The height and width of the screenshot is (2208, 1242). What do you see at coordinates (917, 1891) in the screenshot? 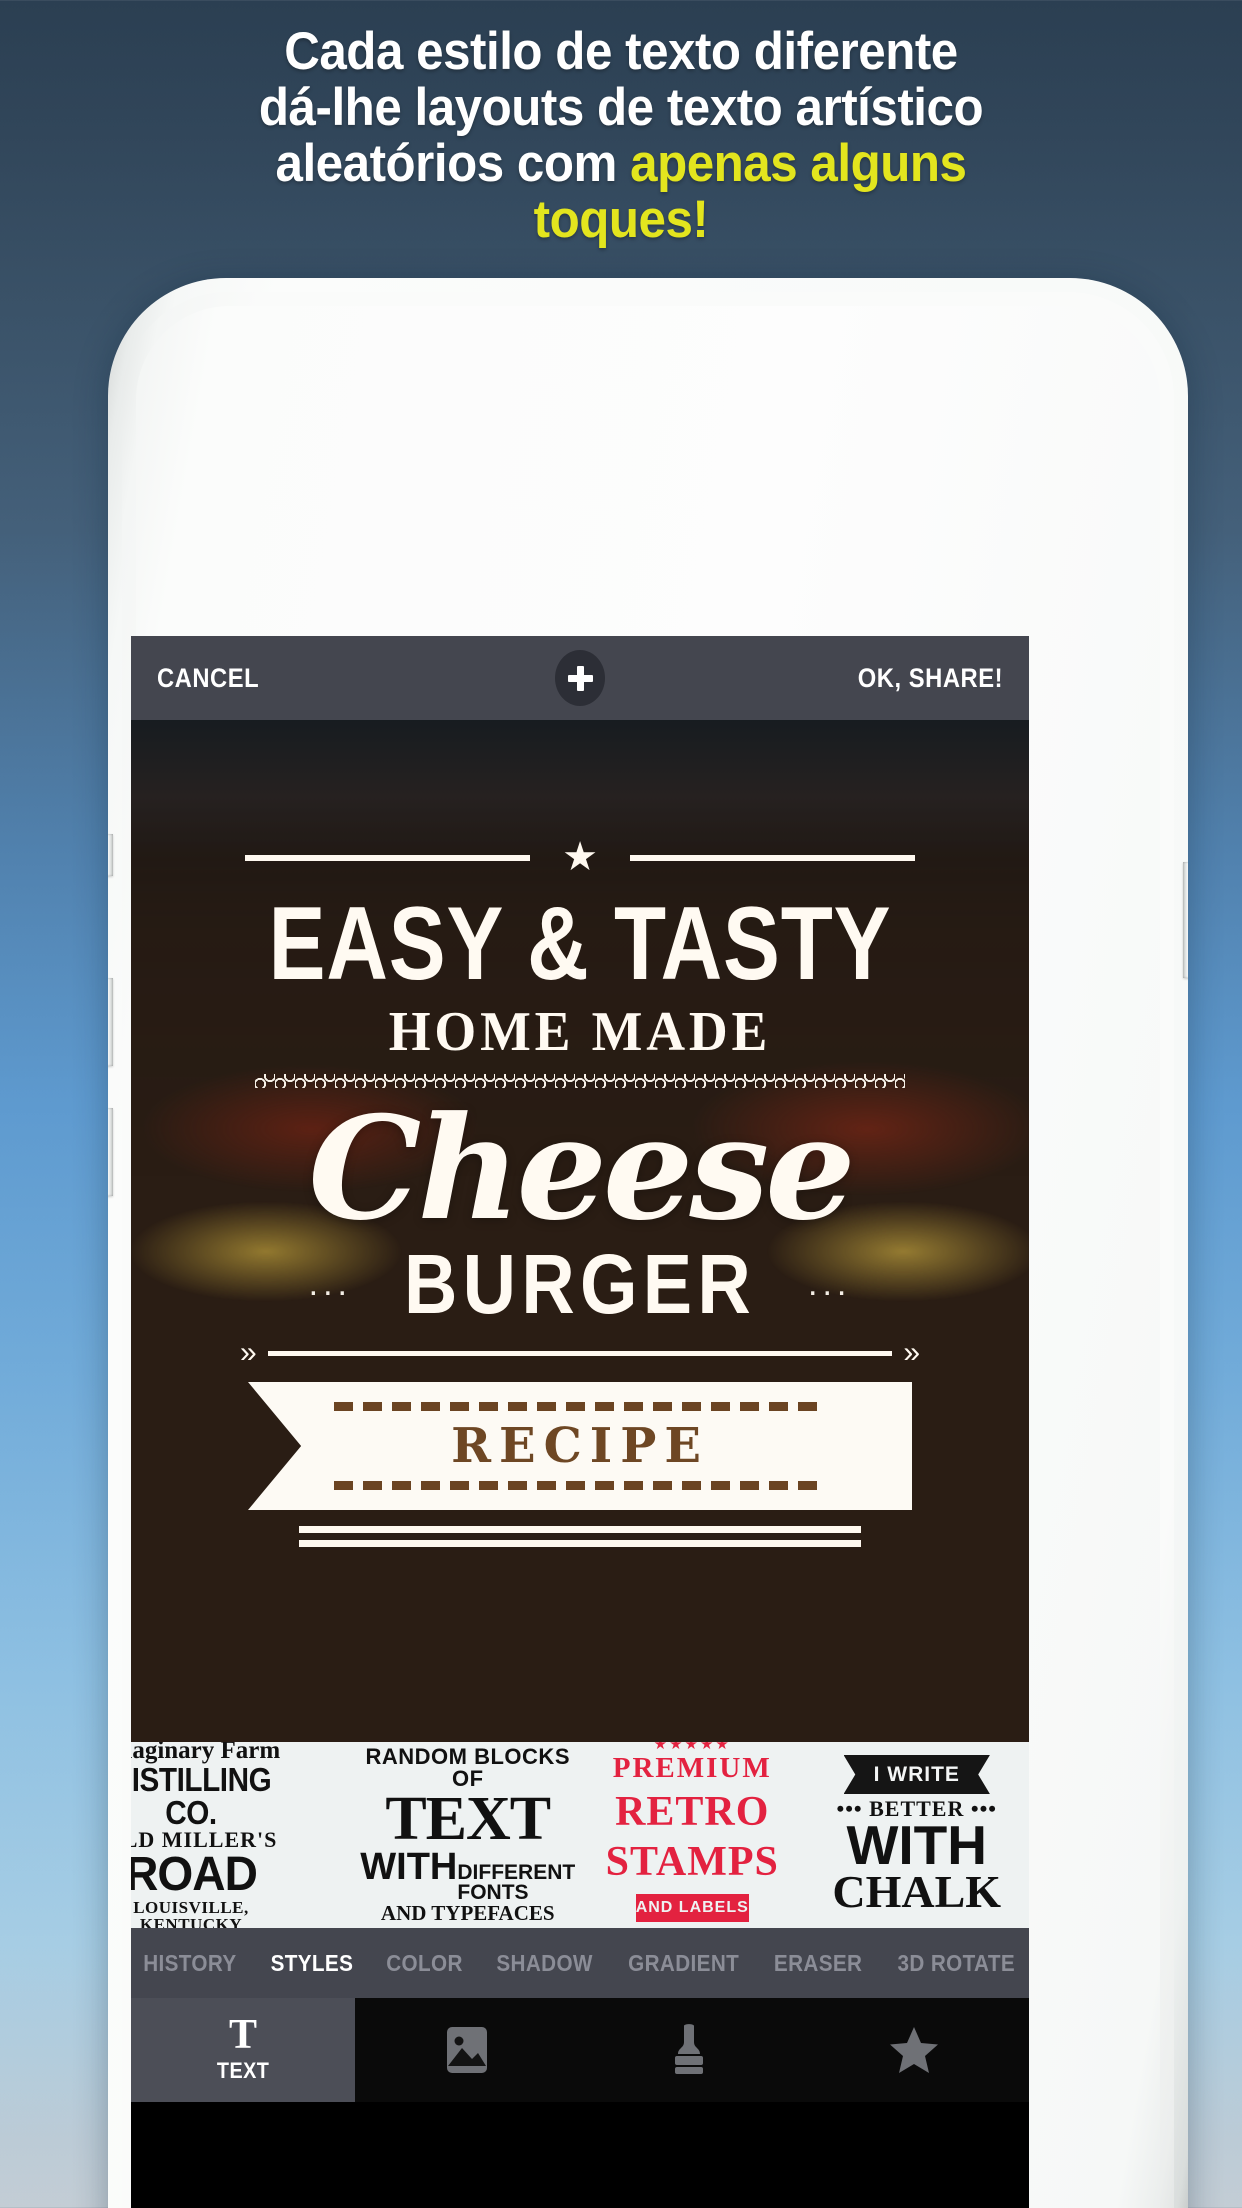
I see `chalk-line-chalk: CHALK` at bounding box center [917, 1891].